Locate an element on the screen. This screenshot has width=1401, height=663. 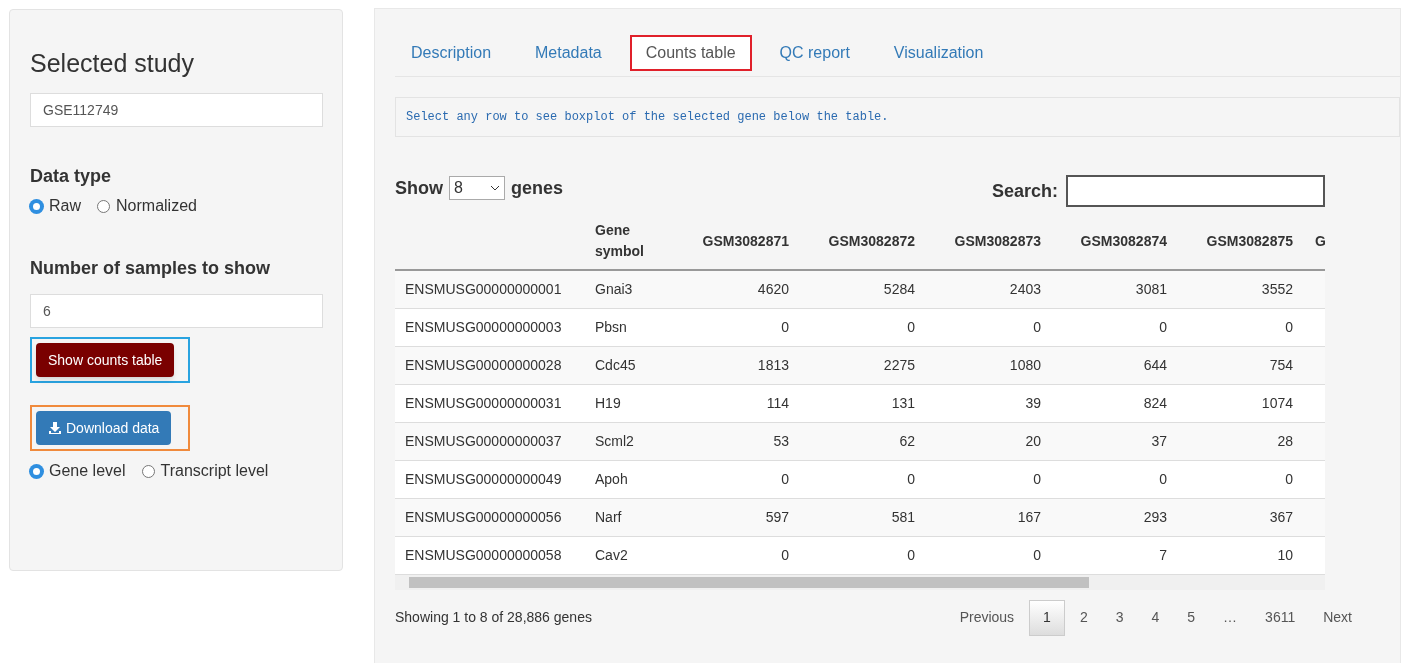
table-cell: 3081 is located at coordinates (1151, 288).